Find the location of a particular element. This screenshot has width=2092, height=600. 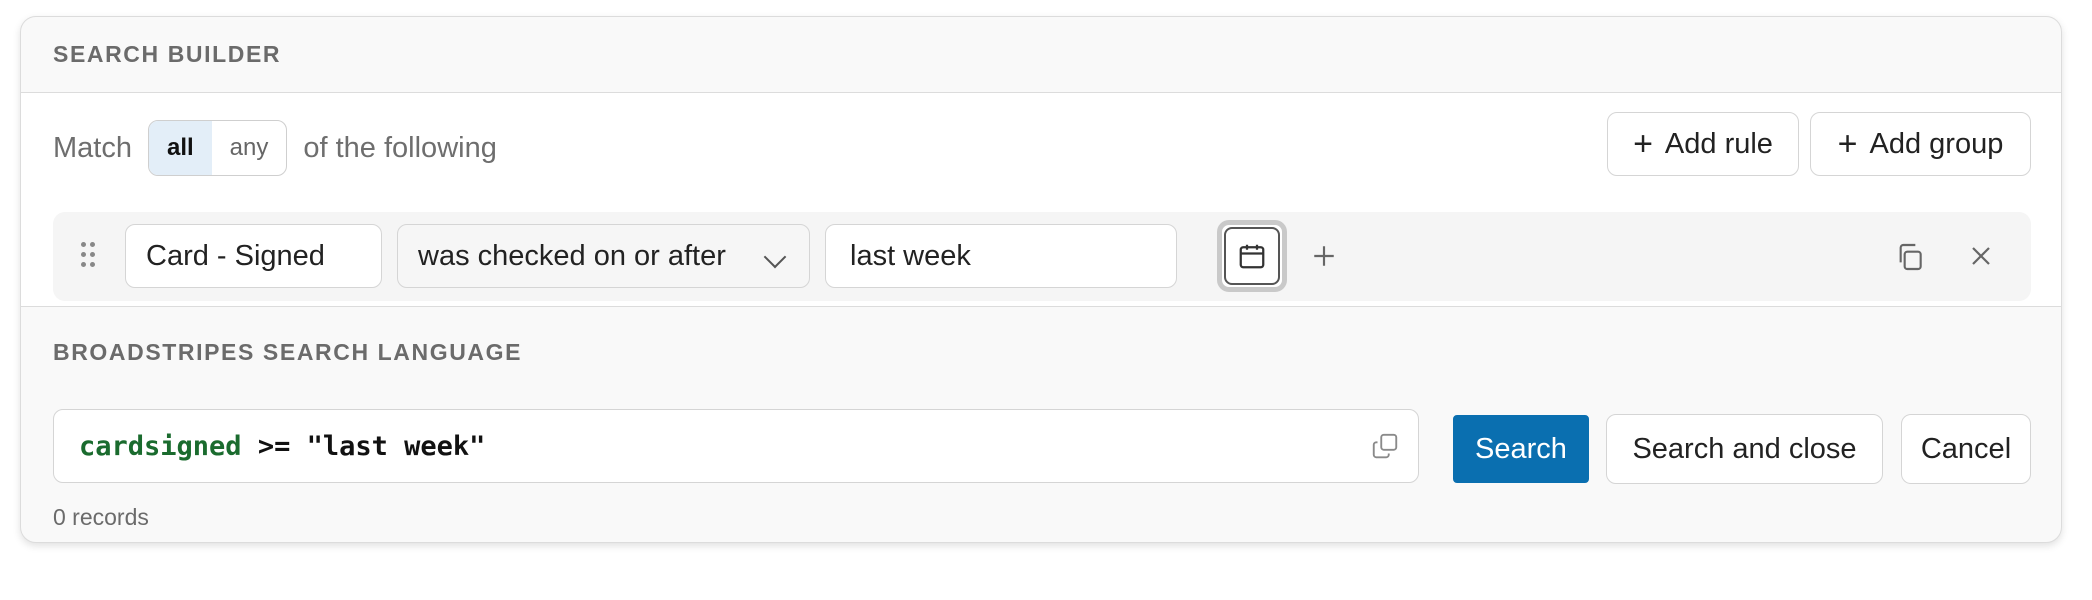

search-button: Search is located at coordinates (1521, 449).